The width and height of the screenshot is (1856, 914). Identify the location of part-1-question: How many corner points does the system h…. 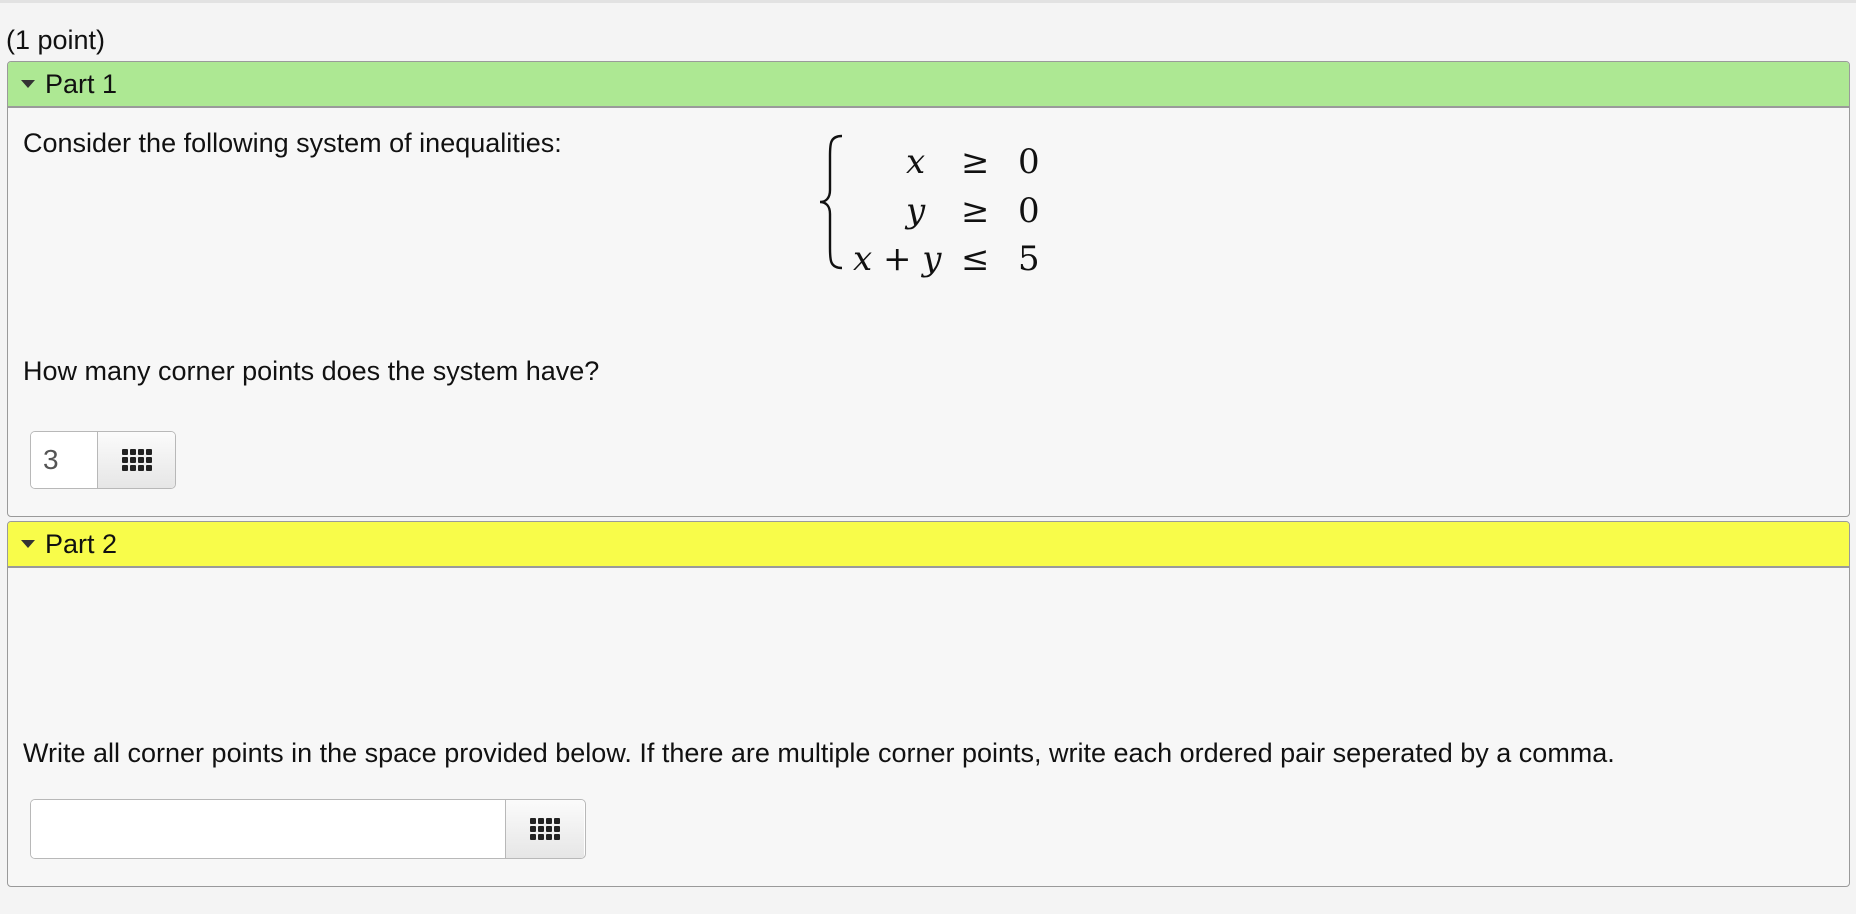
(311, 371).